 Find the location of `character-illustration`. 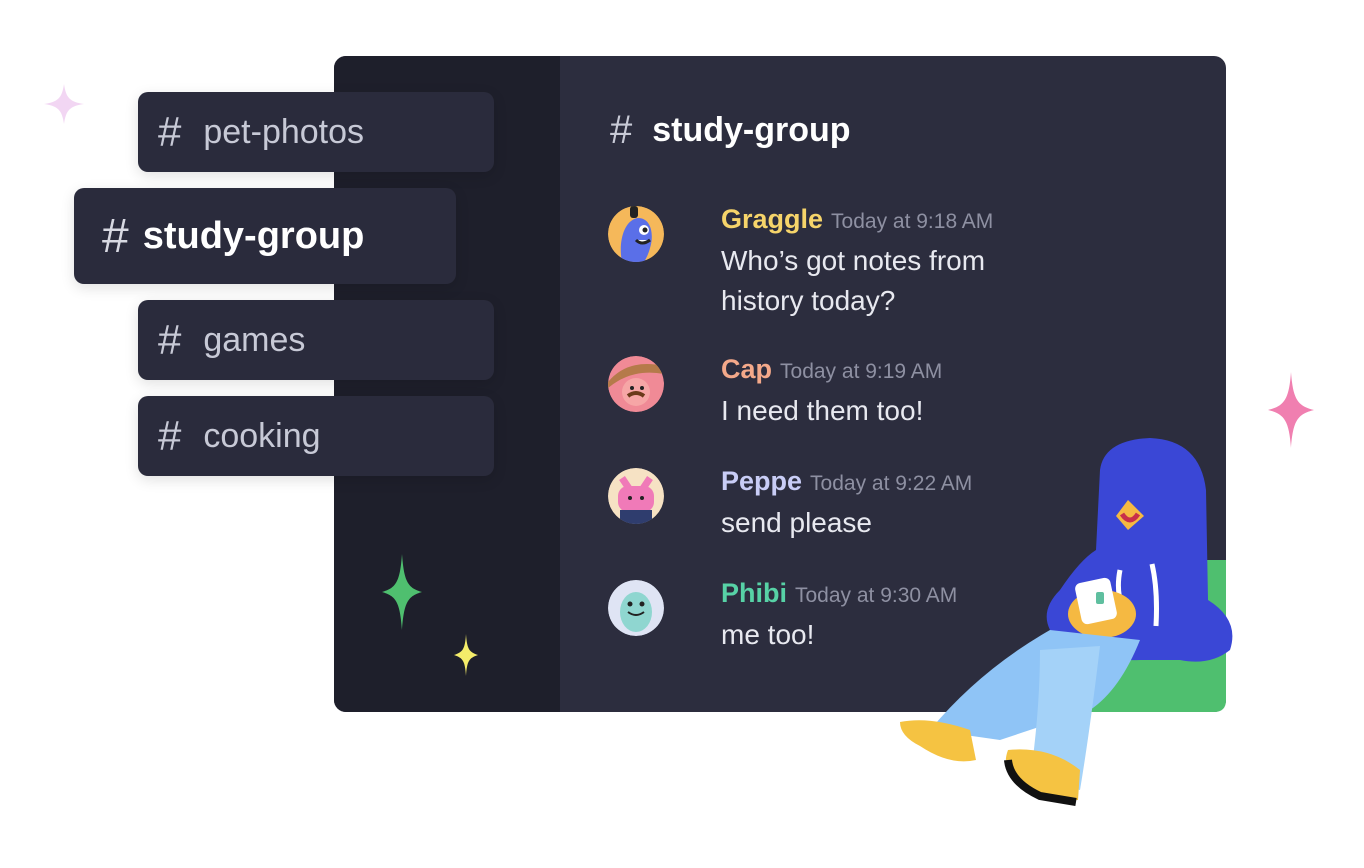

character-illustration is located at coordinates (1066, 622).